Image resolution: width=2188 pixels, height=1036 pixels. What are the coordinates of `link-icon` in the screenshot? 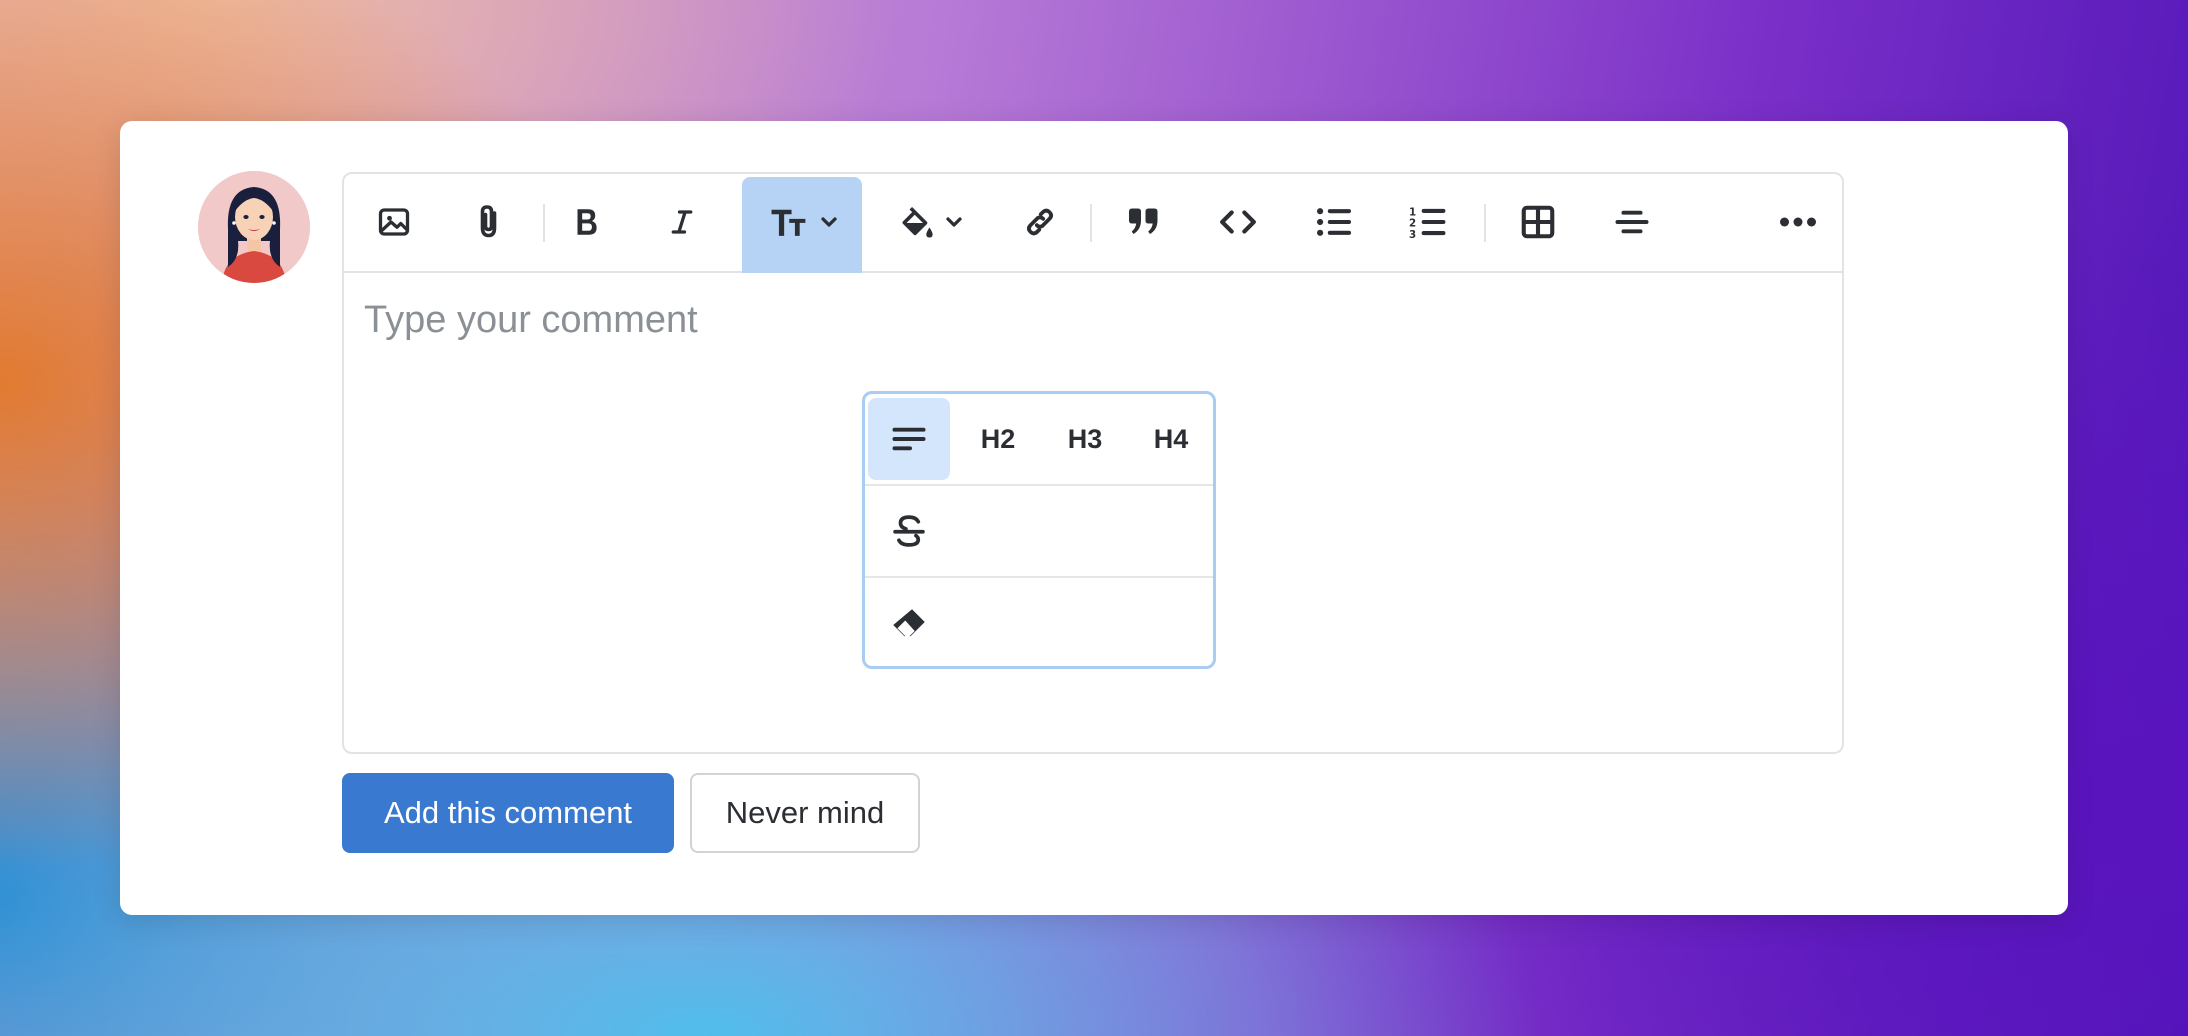 It's located at (1040, 222).